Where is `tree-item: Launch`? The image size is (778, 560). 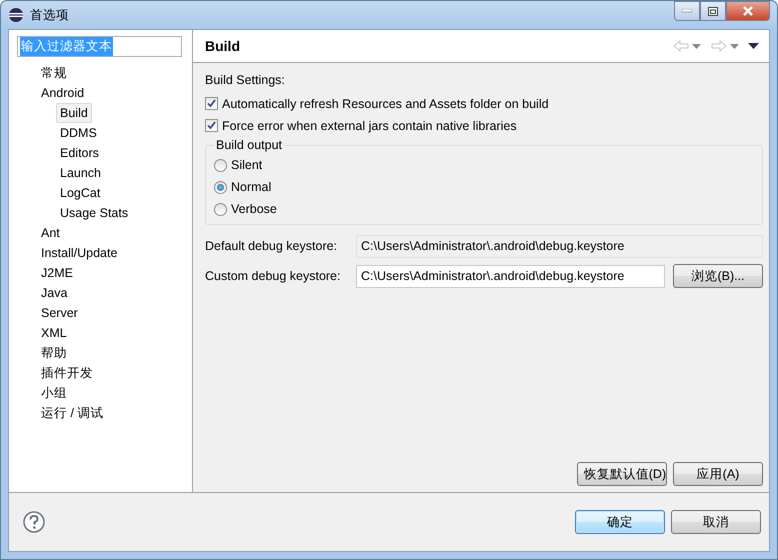
tree-item: Launch is located at coordinates (81, 173).